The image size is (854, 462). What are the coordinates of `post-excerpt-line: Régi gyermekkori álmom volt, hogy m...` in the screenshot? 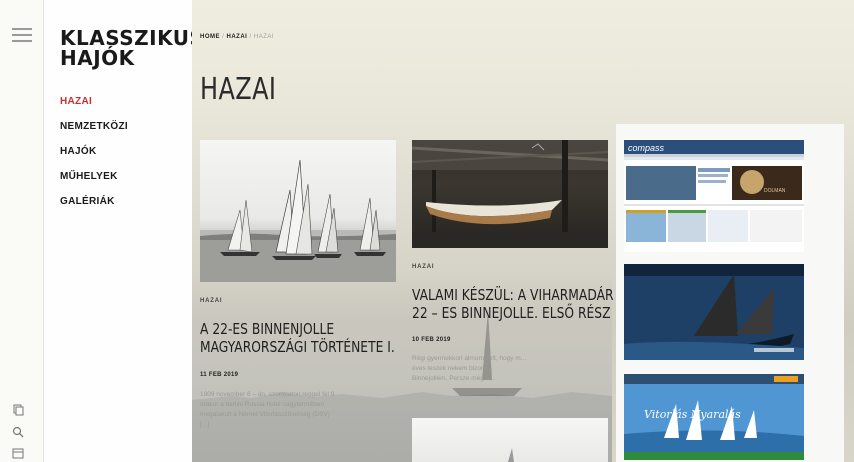 It's located at (469, 358).